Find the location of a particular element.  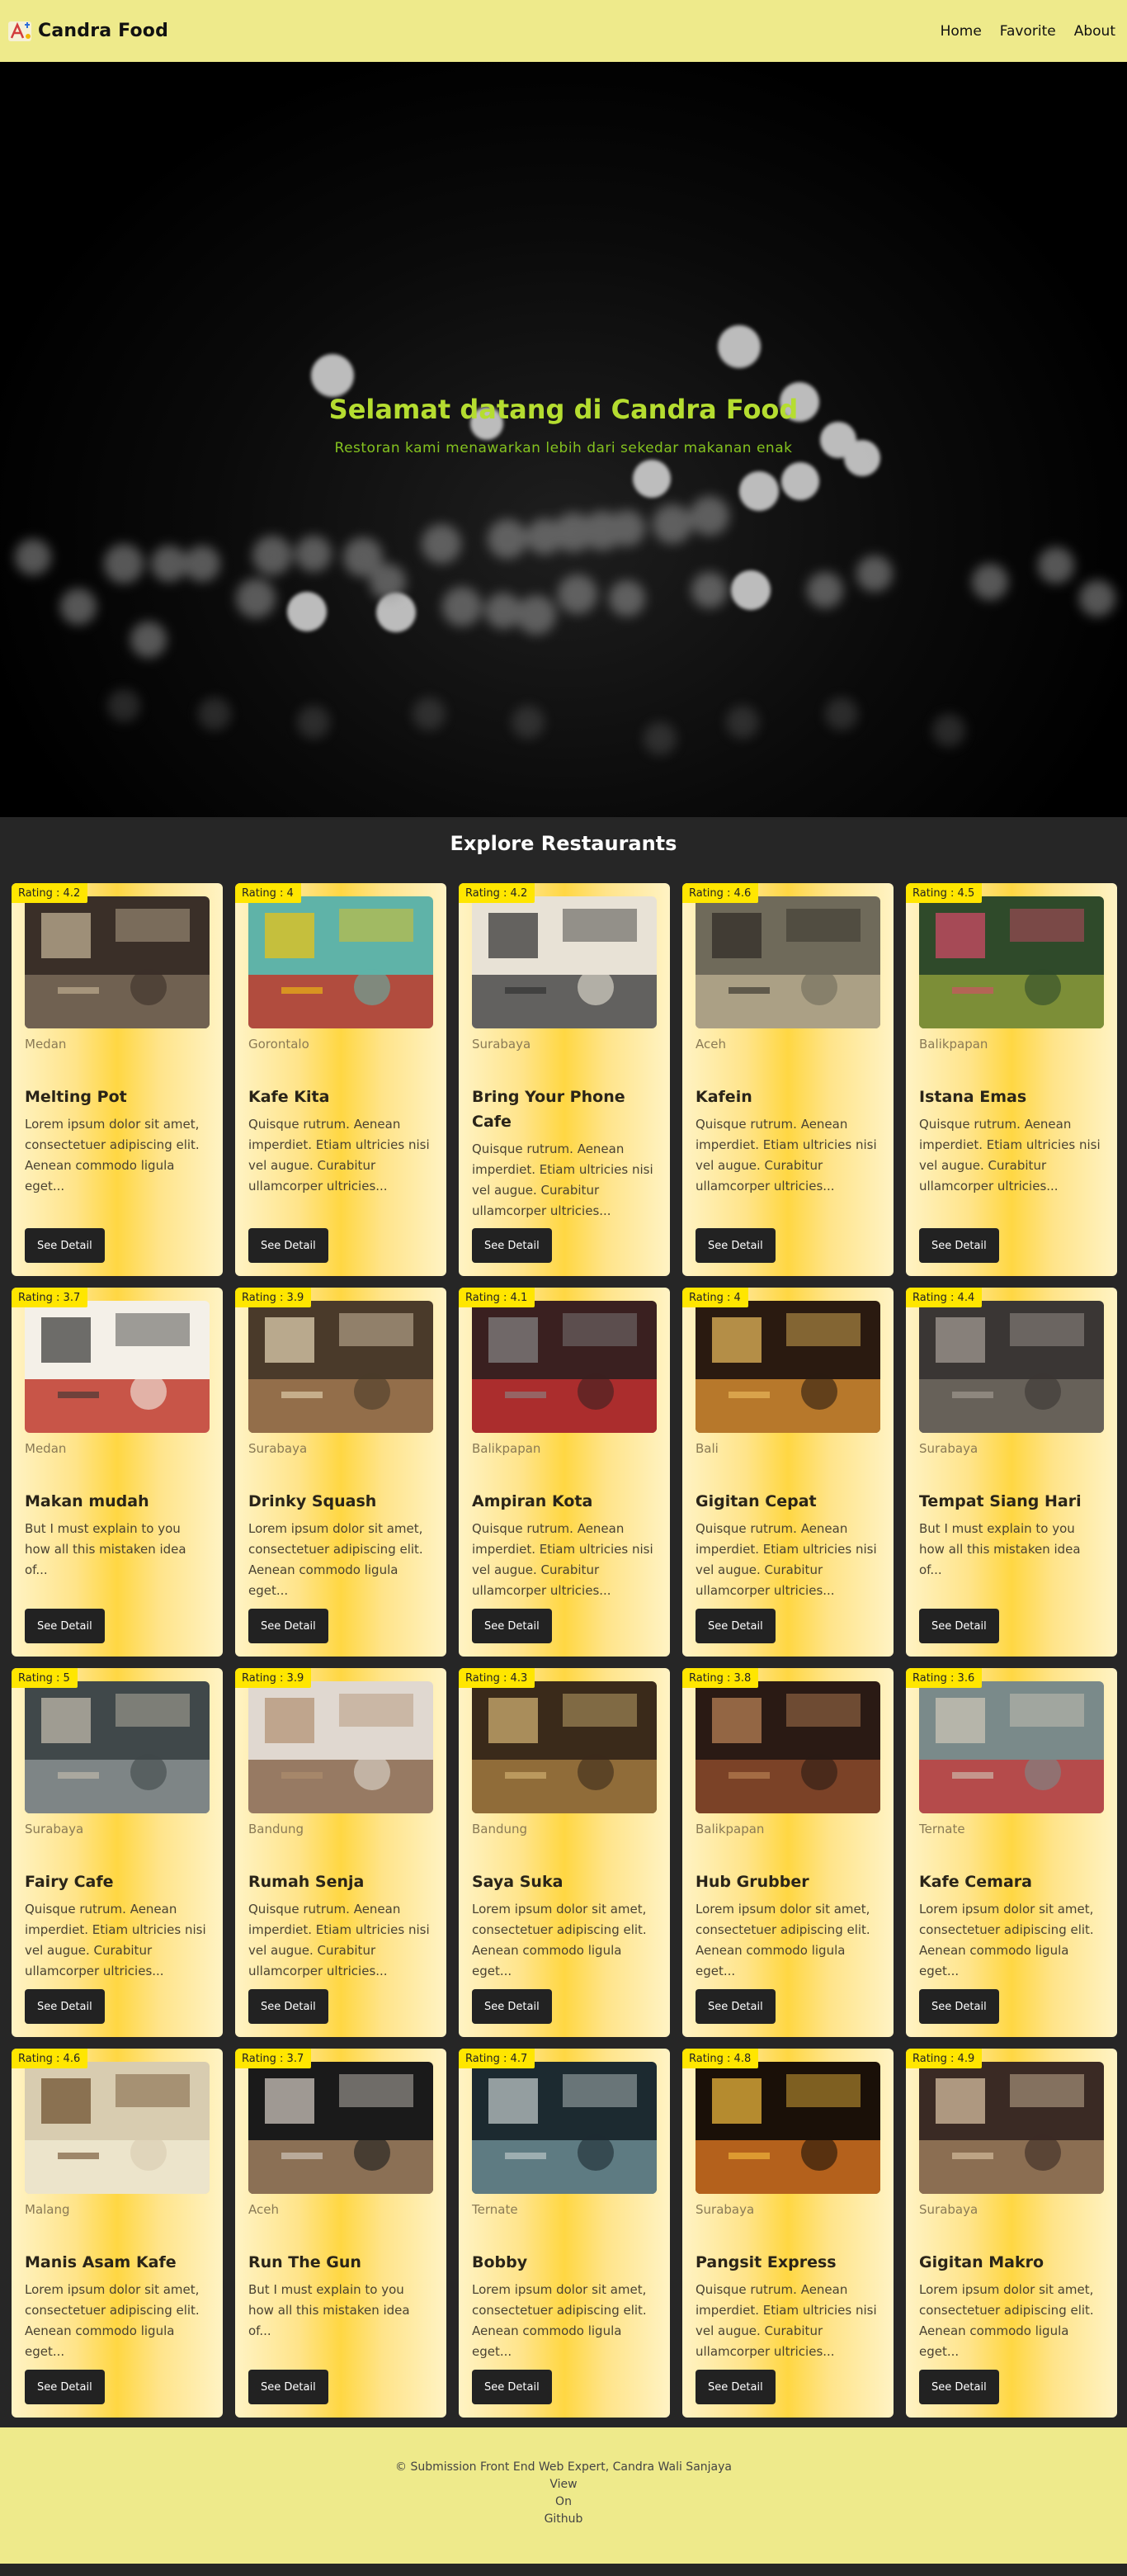

restaurant-name: Saya Suka is located at coordinates (564, 1881).